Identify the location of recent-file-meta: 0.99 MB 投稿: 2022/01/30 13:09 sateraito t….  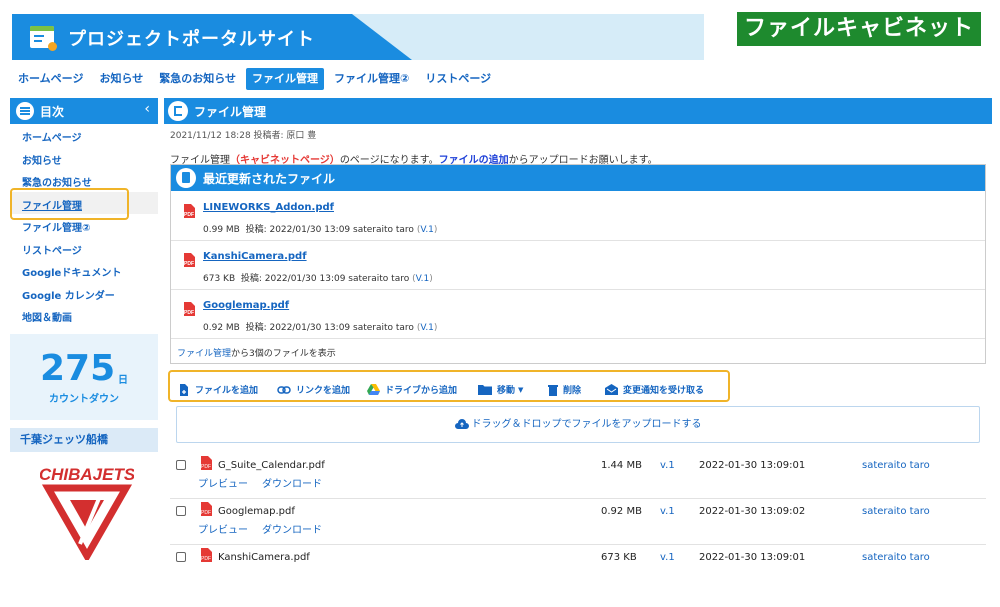
(320, 230).